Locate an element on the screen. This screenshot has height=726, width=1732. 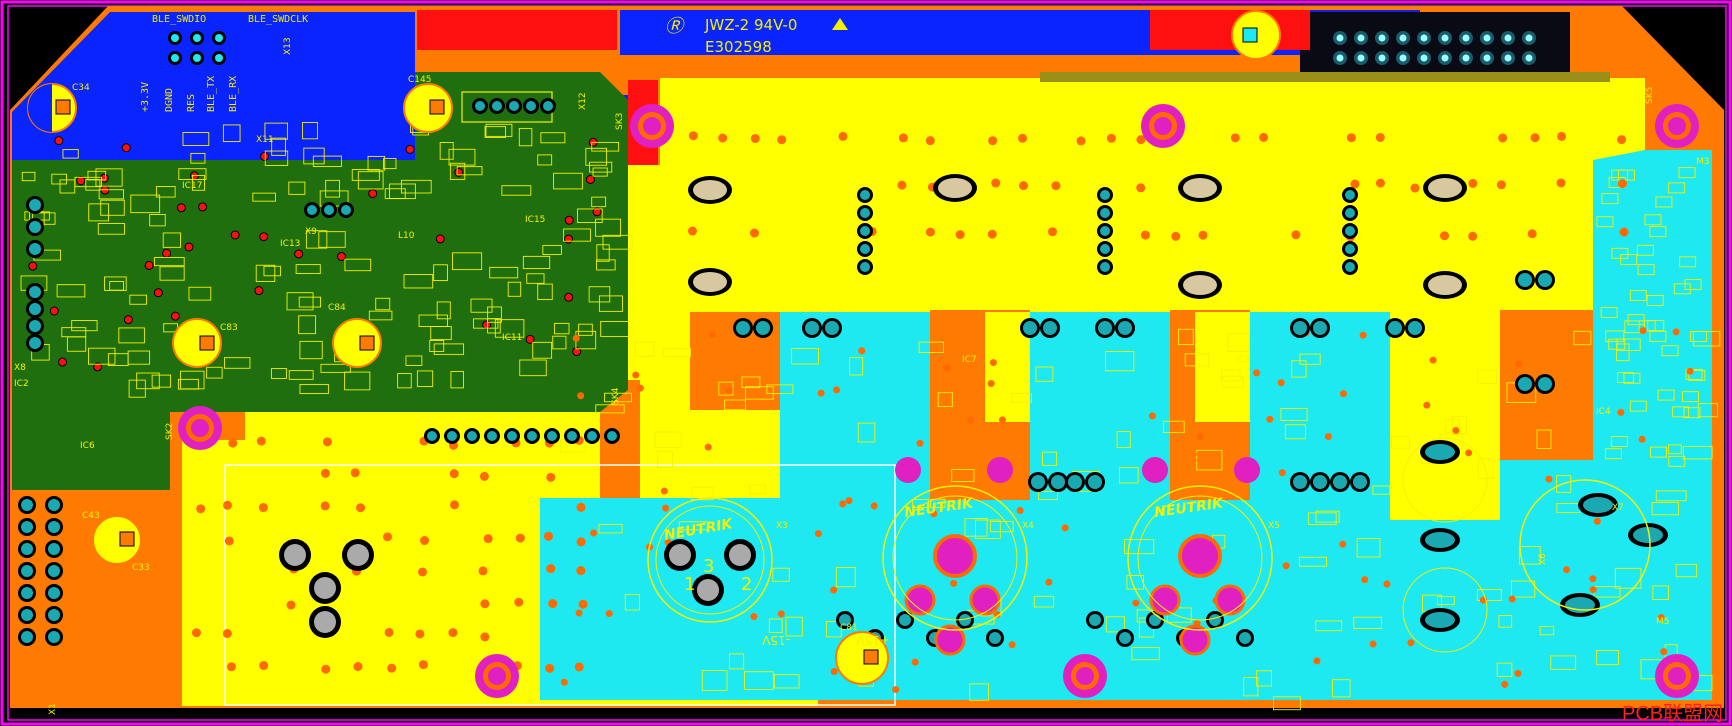
svg-text: Ⓡ is located at coordinates (675, 26).